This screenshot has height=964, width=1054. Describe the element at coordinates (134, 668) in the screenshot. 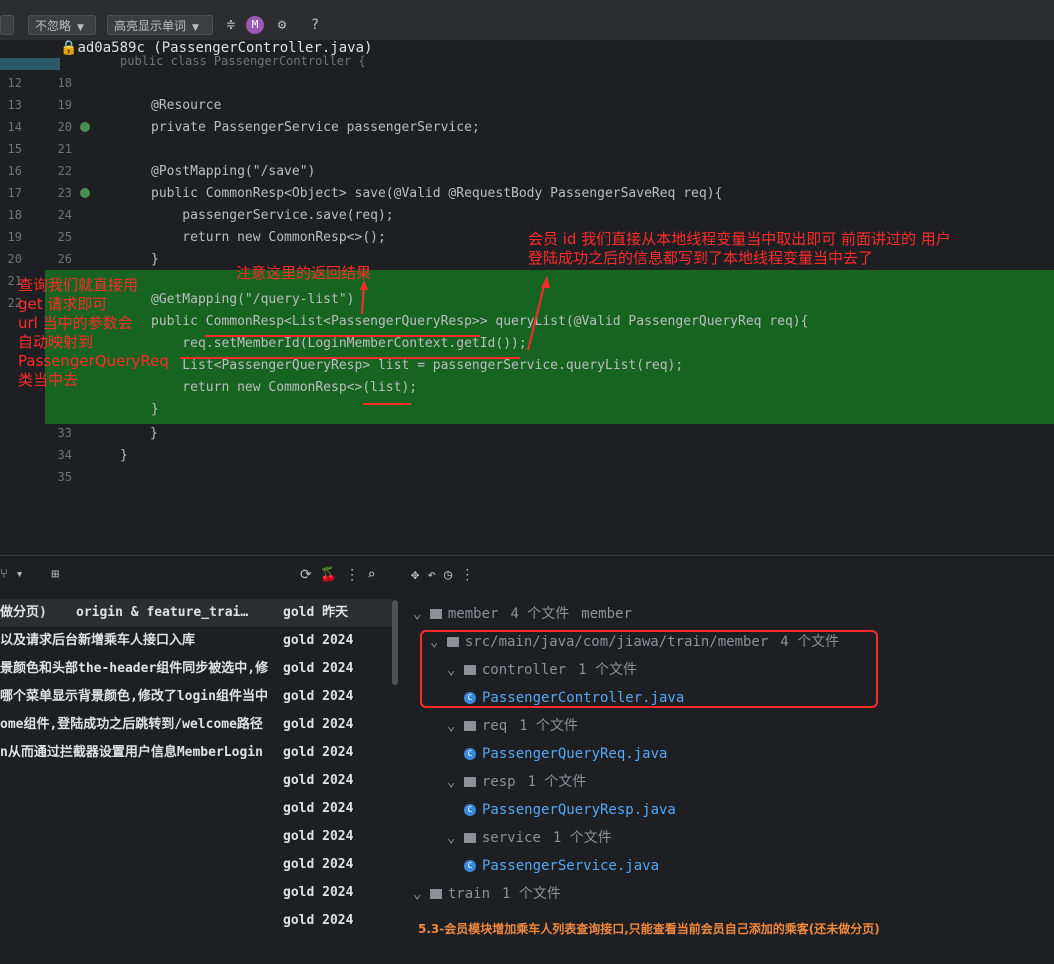

I see `log-message: 景颜色和头部the-header组件同步被选中,修` at that location.